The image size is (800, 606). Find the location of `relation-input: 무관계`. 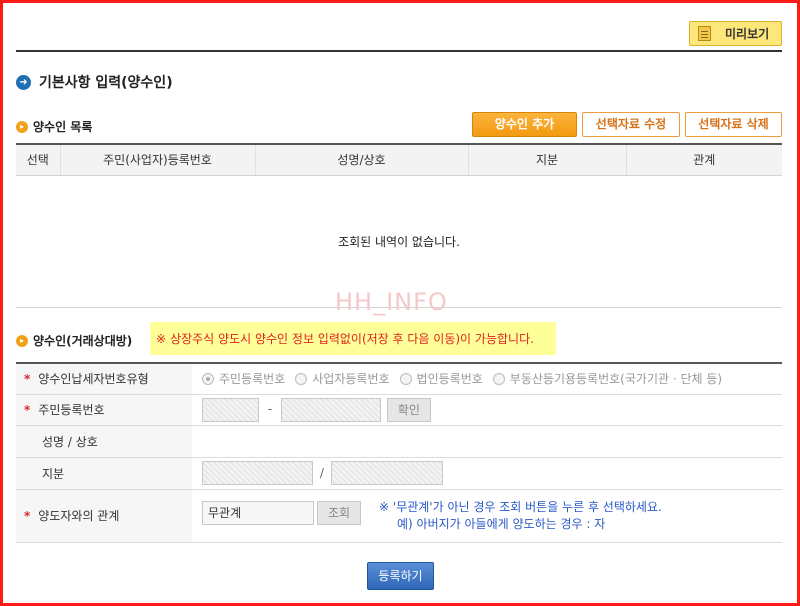

relation-input: 무관계 is located at coordinates (258, 512).